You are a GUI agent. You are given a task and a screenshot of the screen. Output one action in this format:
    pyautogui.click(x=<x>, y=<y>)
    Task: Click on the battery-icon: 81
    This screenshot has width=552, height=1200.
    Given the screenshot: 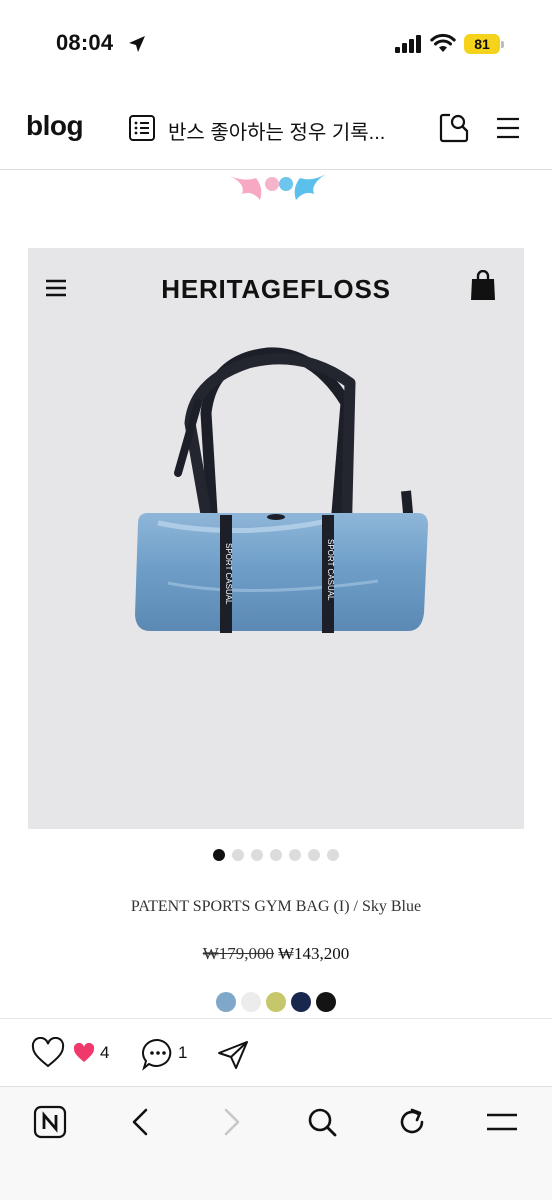 What is the action you would take?
    pyautogui.click(x=484, y=44)
    